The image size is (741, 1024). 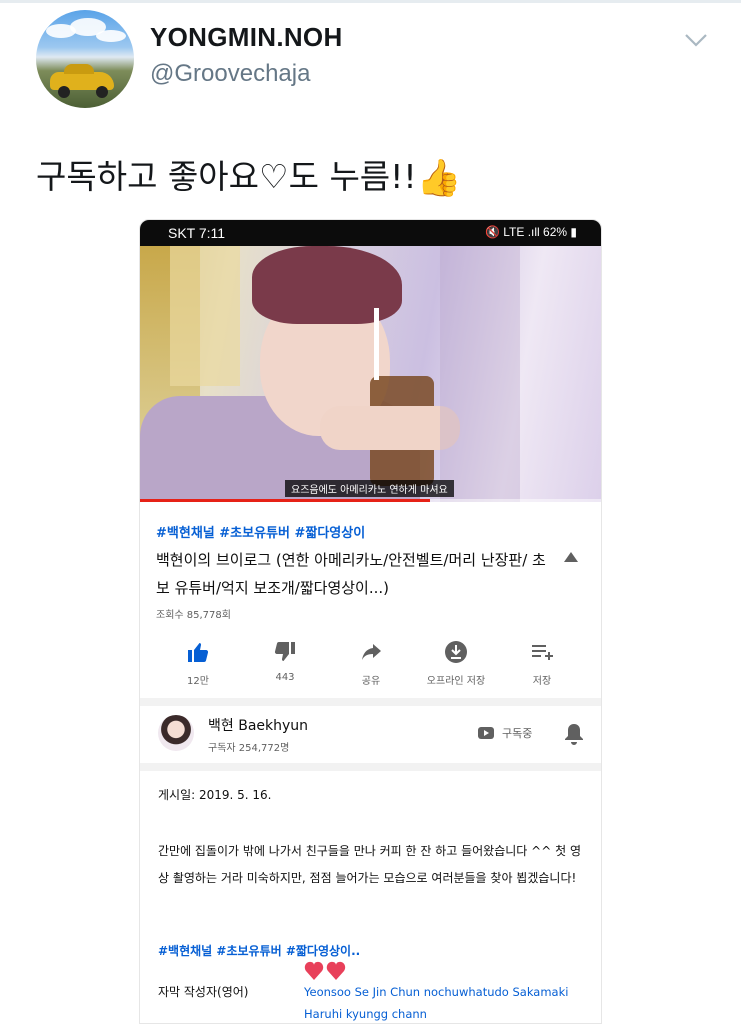 What do you see at coordinates (542, 652) in the screenshot?
I see `add-to-playlist-icon` at bounding box center [542, 652].